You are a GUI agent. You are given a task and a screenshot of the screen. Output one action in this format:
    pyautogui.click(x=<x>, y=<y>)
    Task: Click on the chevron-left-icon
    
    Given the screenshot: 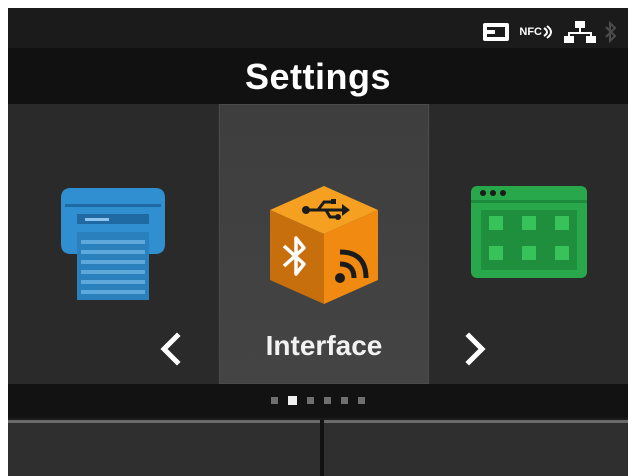 What is the action you would take?
    pyautogui.click(x=171, y=349)
    